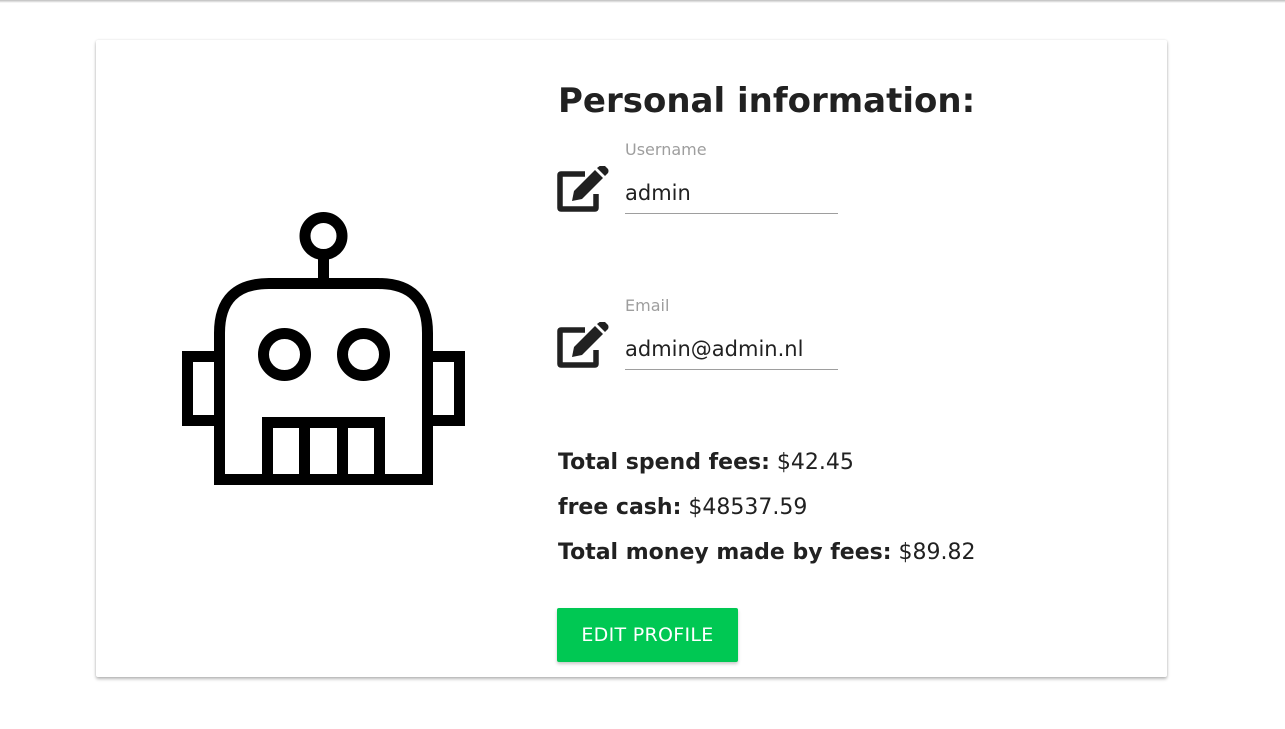 The height and width of the screenshot is (729, 1285). I want to click on stat-free-cash: free cash: $48537.59, so click(682, 508).